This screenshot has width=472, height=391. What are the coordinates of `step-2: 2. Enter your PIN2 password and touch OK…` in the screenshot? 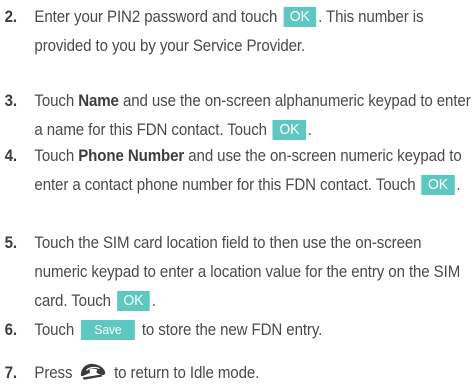 It's located at (219, 32).